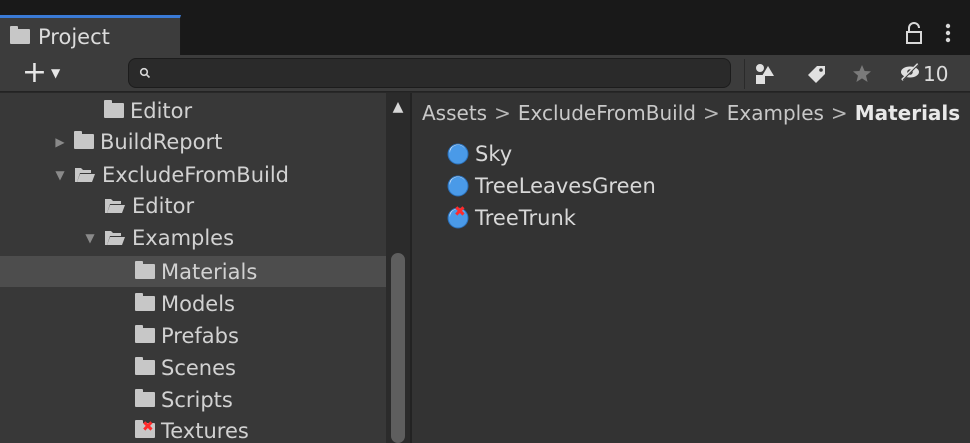 The height and width of the screenshot is (443, 970). Describe the element at coordinates (183, 237) in the screenshot. I see `tree-item-label: Examples` at that location.